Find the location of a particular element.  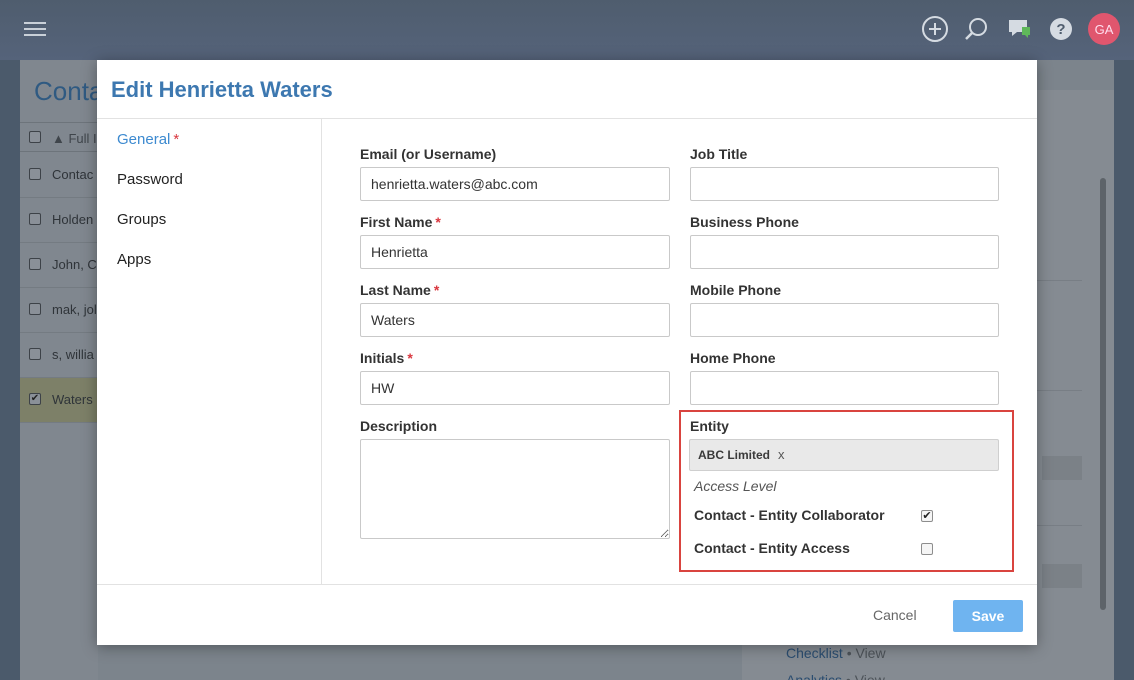

email-label: Email (or Username) is located at coordinates (428, 154).